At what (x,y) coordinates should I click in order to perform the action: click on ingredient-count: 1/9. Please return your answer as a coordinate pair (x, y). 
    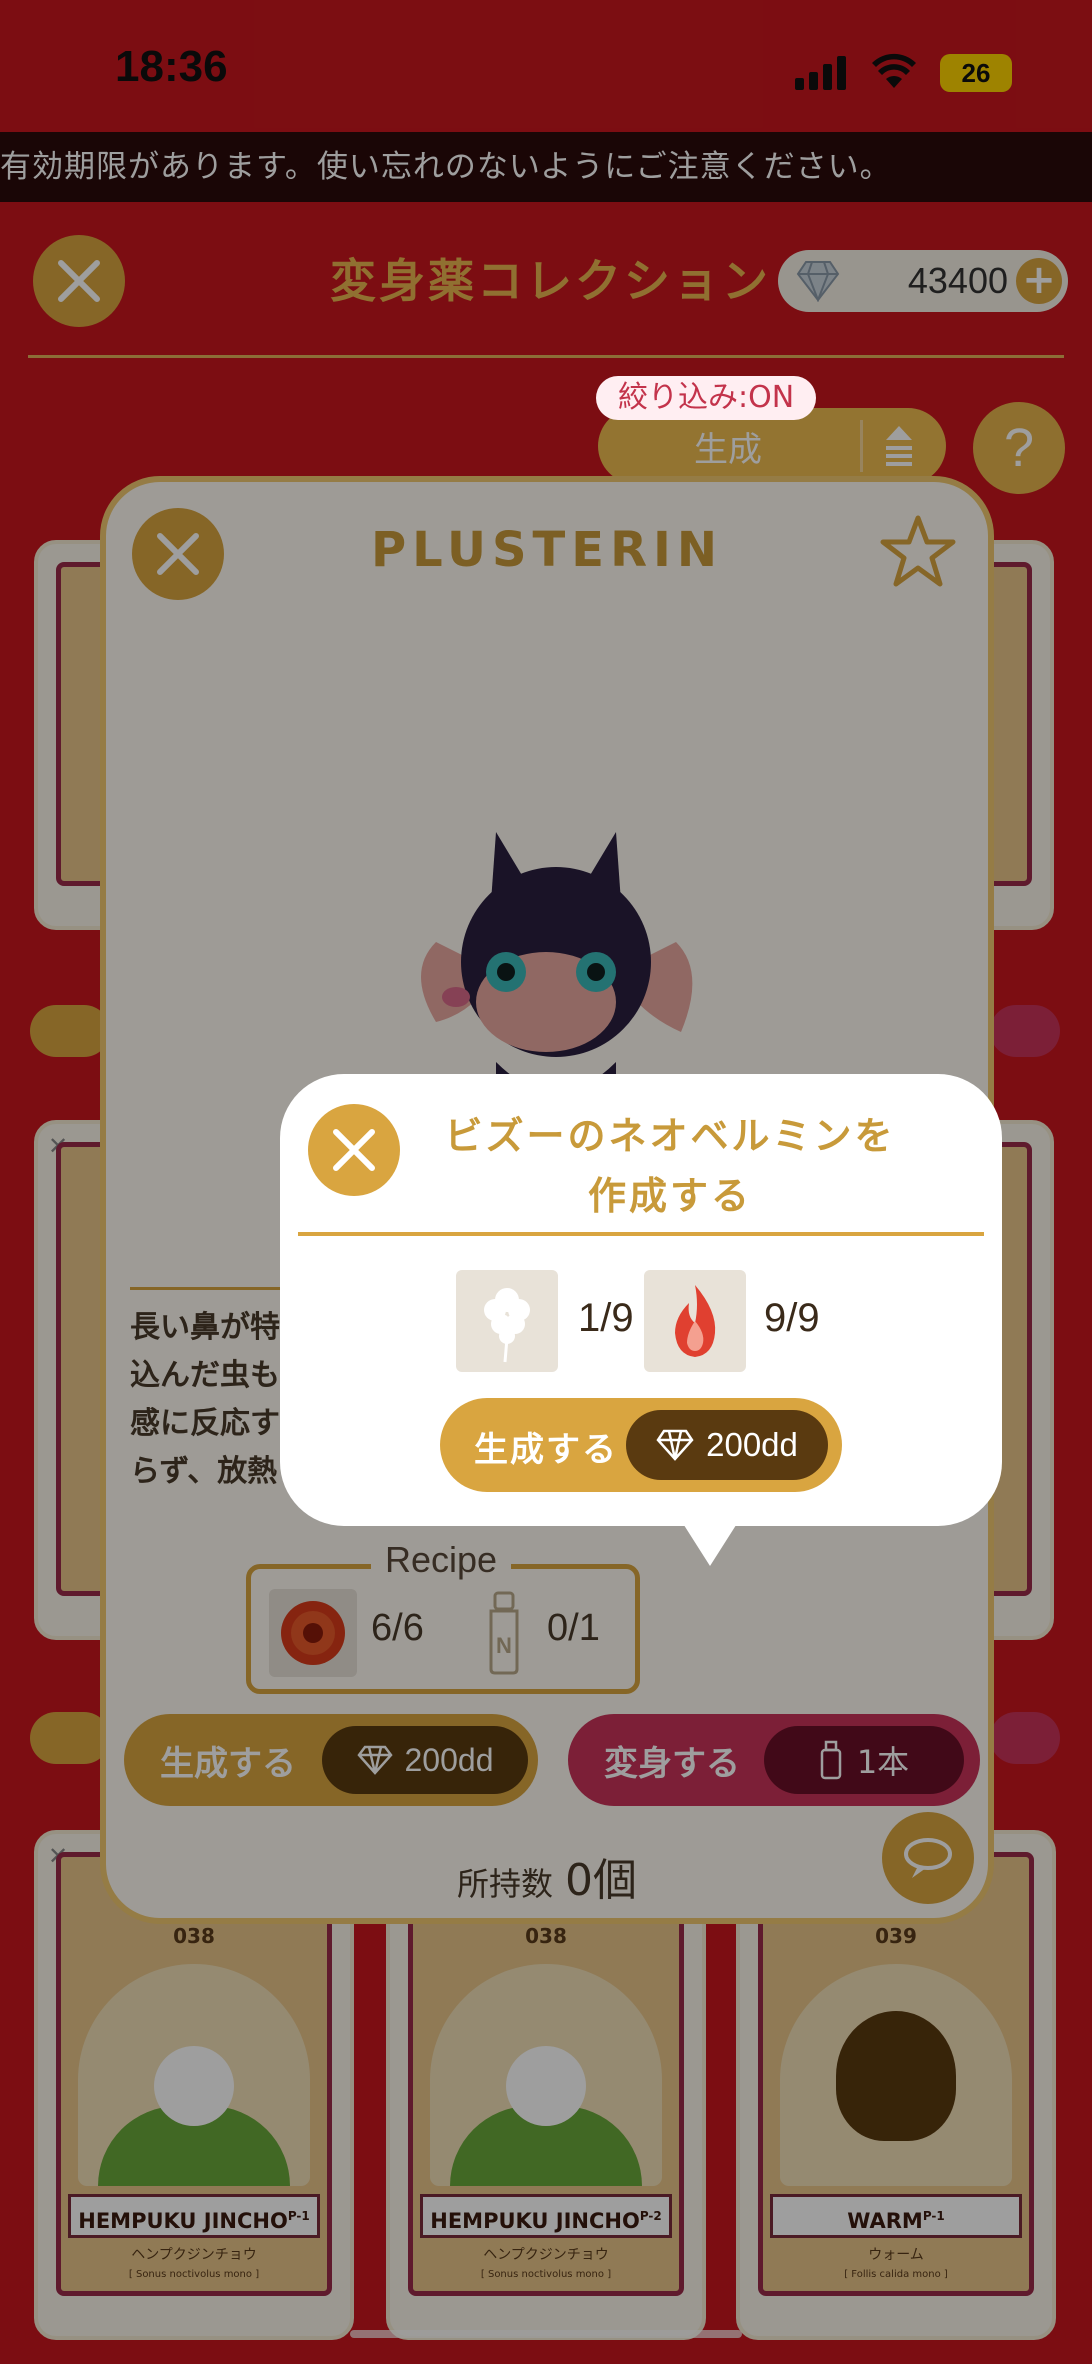
    Looking at the image, I should click on (606, 1318).